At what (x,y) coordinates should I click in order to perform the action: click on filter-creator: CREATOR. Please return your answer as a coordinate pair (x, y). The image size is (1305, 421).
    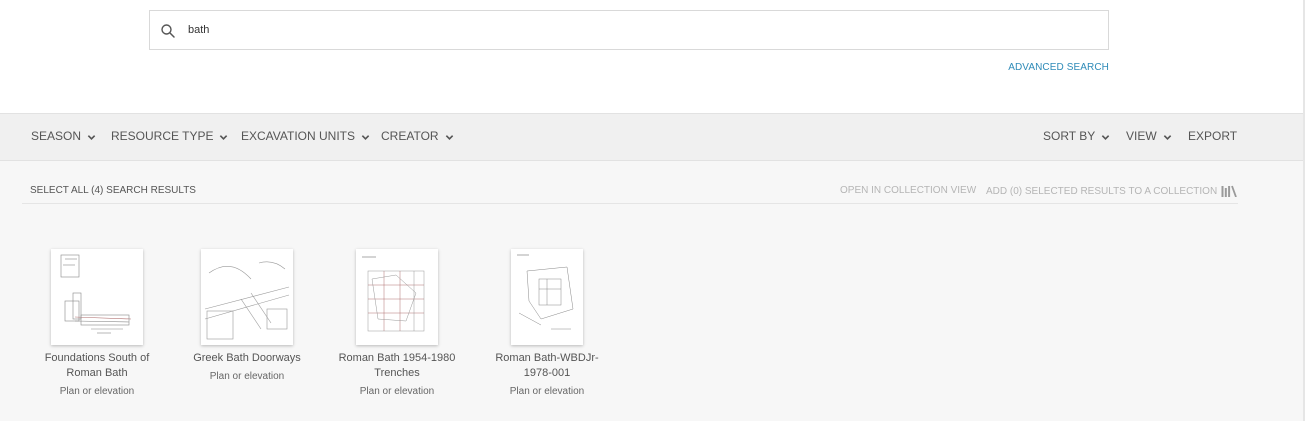
    Looking at the image, I should click on (417, 136).